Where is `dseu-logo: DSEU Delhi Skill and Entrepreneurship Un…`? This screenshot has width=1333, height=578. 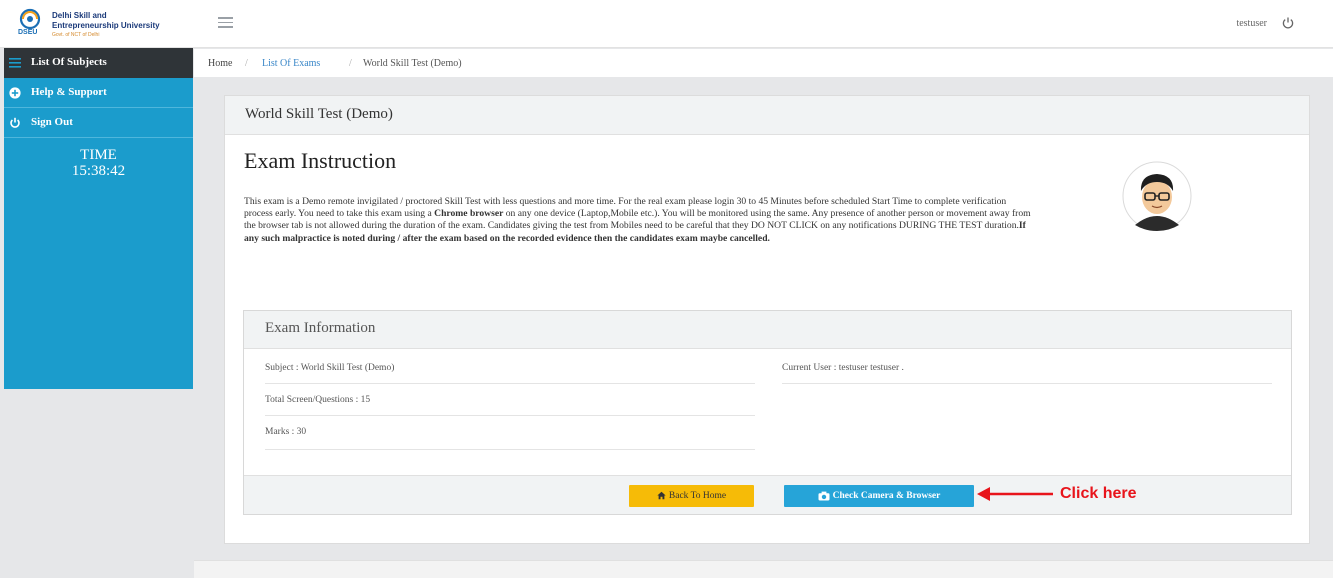 dseu-logo: DSEU Delhi Skill and Entrepreneurship Un… is located at coordinates (102, 24).